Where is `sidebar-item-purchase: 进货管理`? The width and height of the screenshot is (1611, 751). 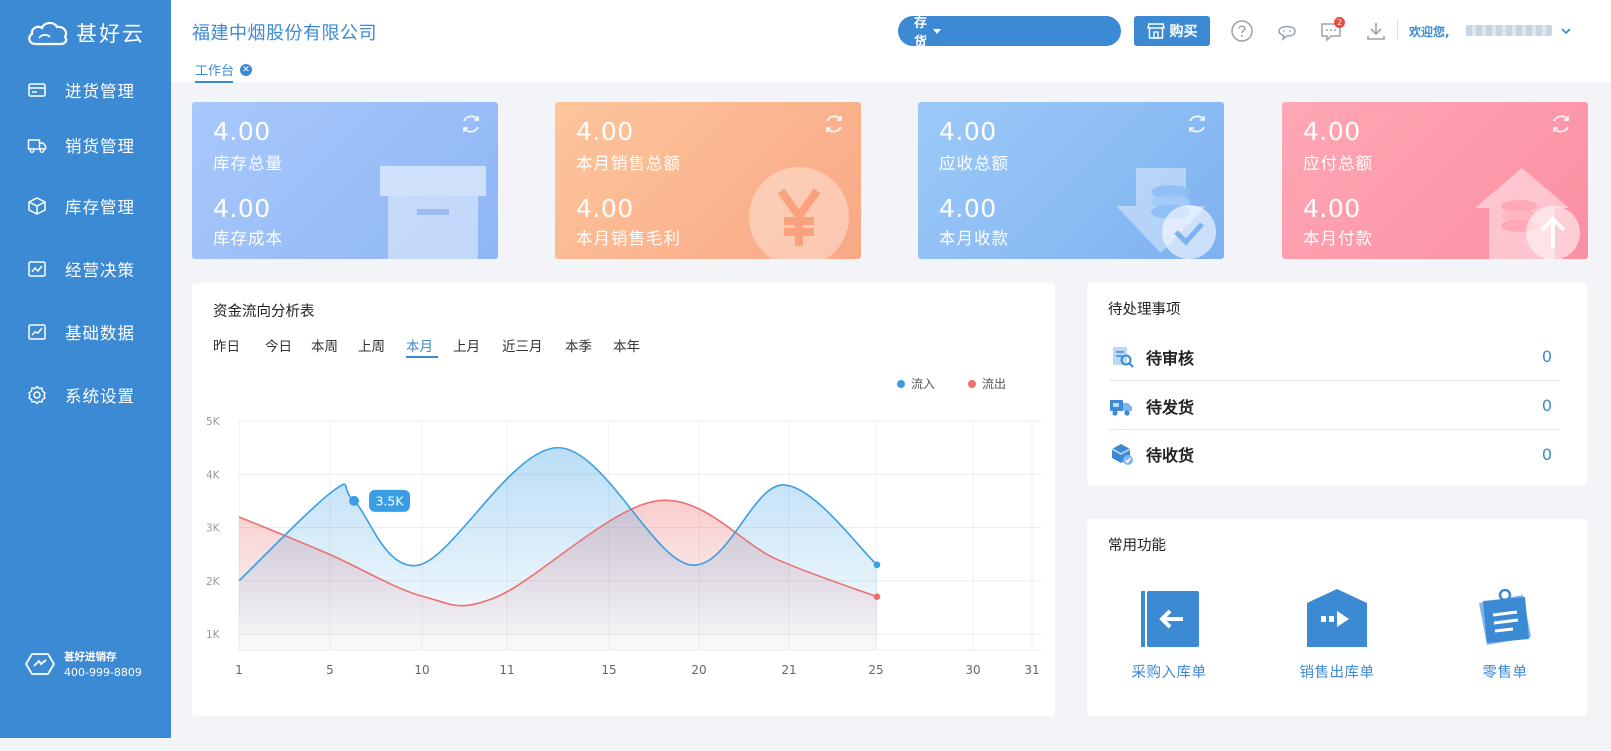
sidebar-item-purchase: 进货管理 is located at coordinates (85, 90).